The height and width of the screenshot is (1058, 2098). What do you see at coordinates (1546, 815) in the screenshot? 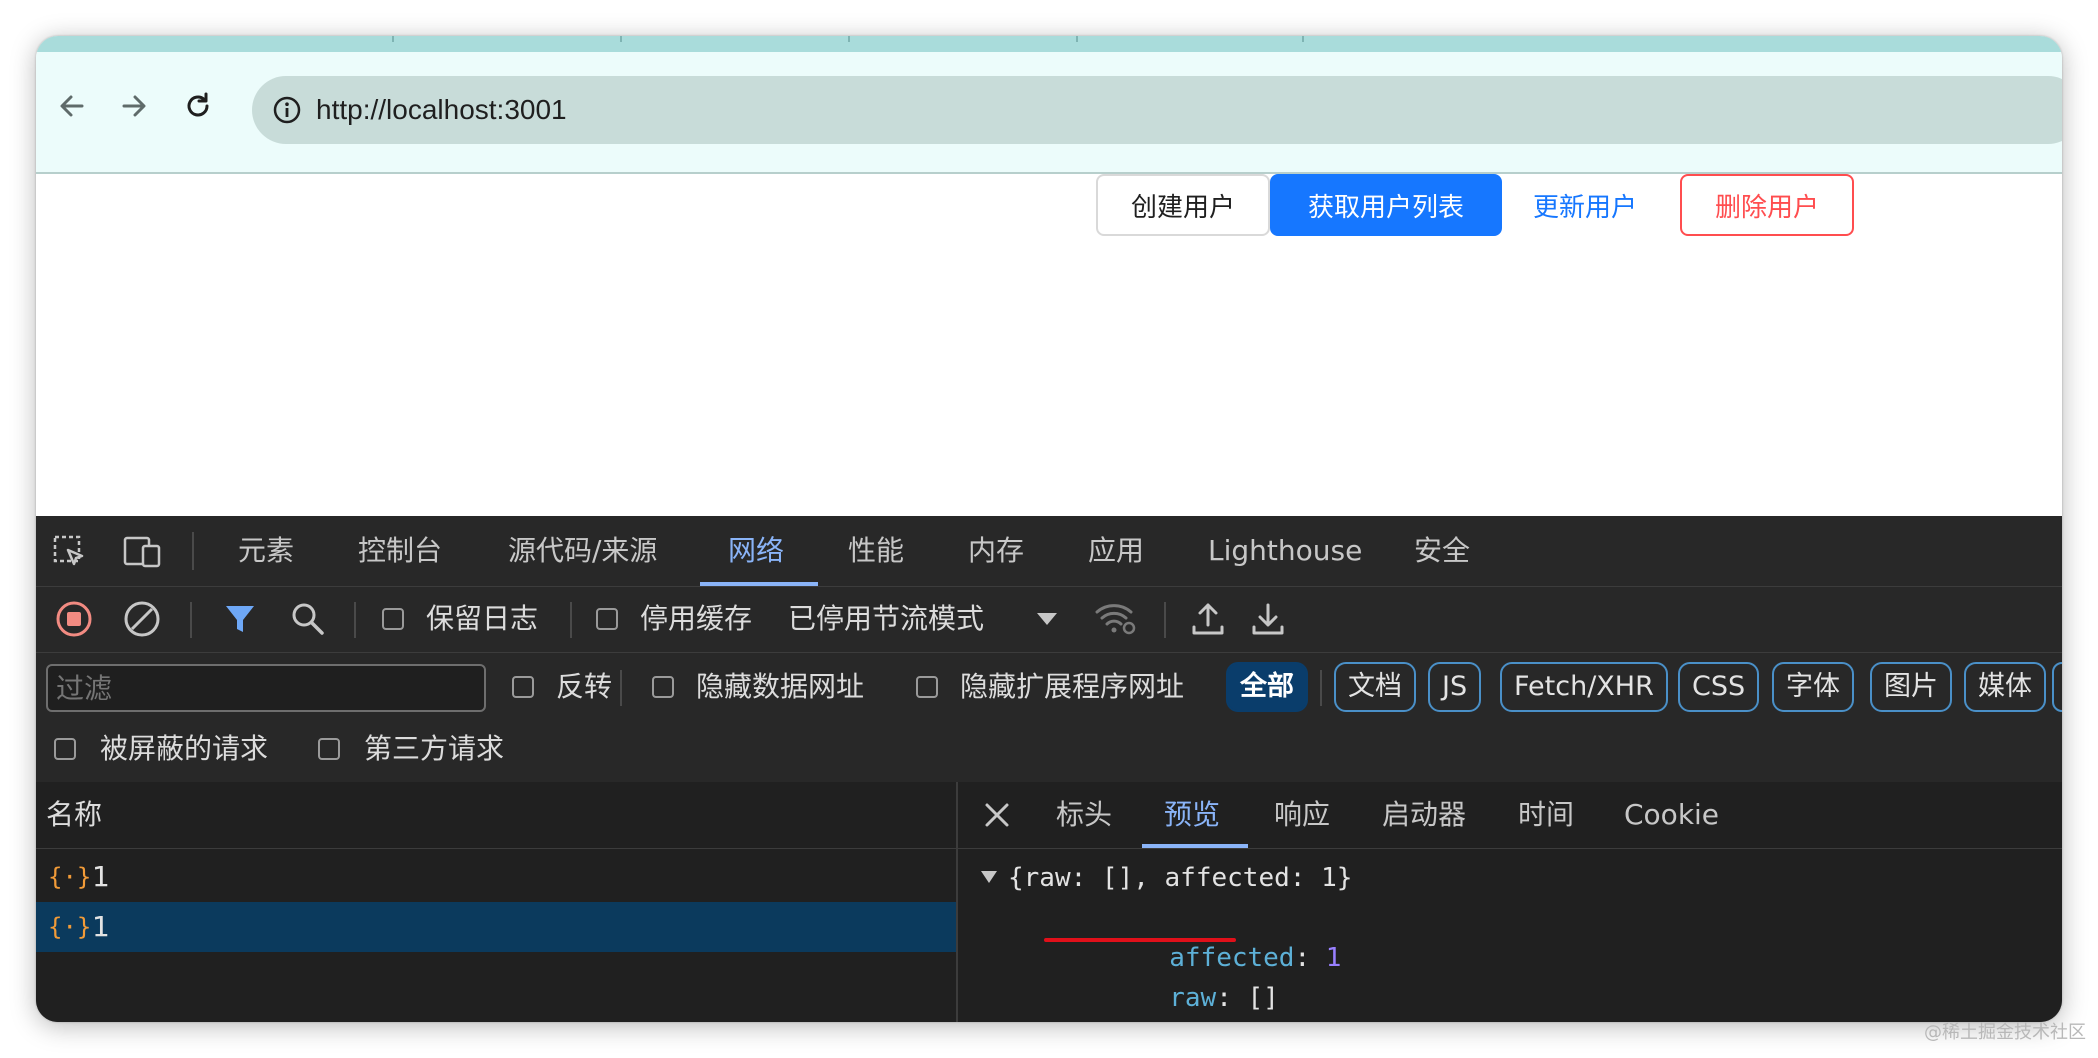
I see `tab-timing: 时间` at bounding box center [1546, 815].